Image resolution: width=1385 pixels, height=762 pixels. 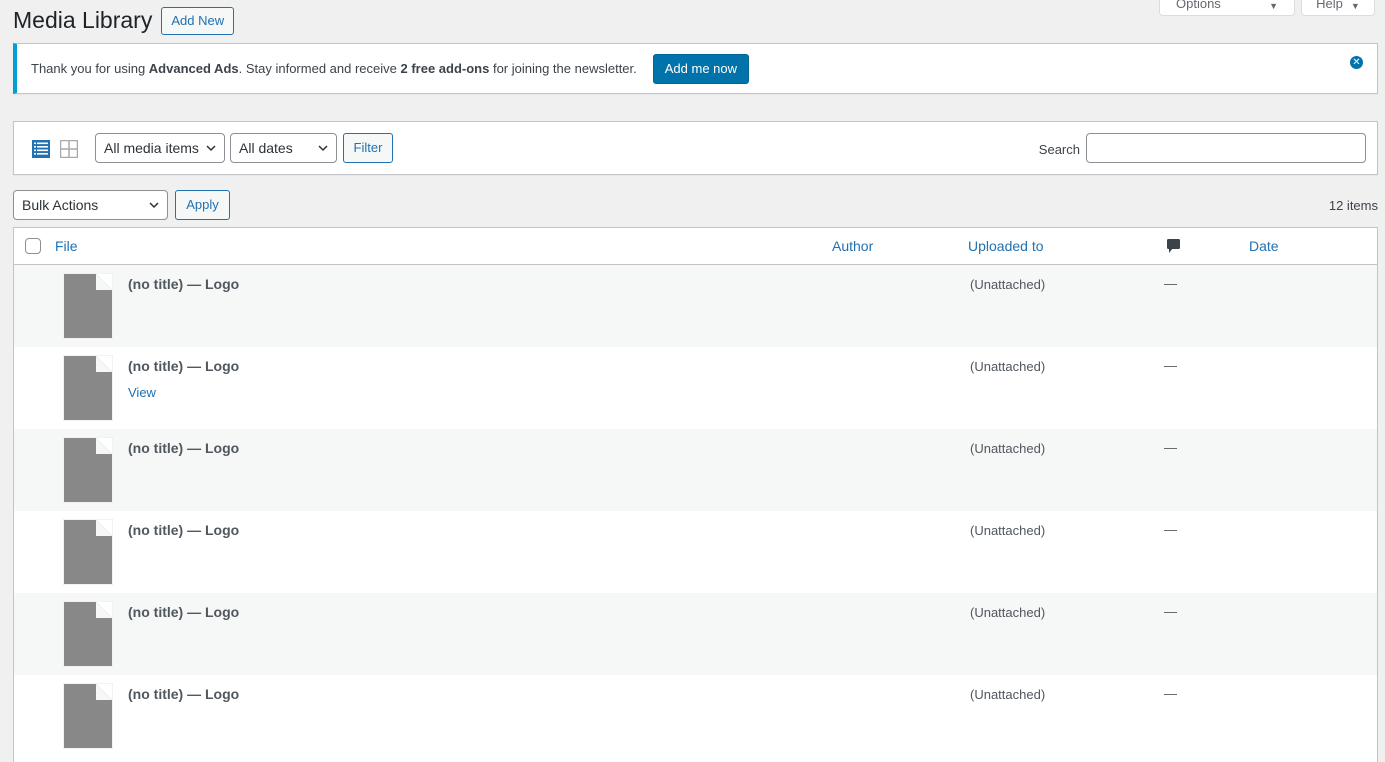 I want to click on search-input, so click(x=1226, y=148).